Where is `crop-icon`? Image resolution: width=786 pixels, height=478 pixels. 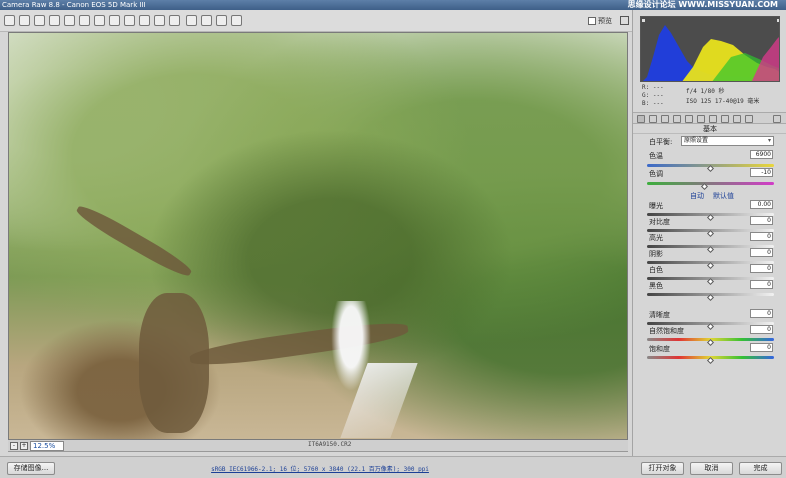
crop-icon is located at coordinates (84, 20).